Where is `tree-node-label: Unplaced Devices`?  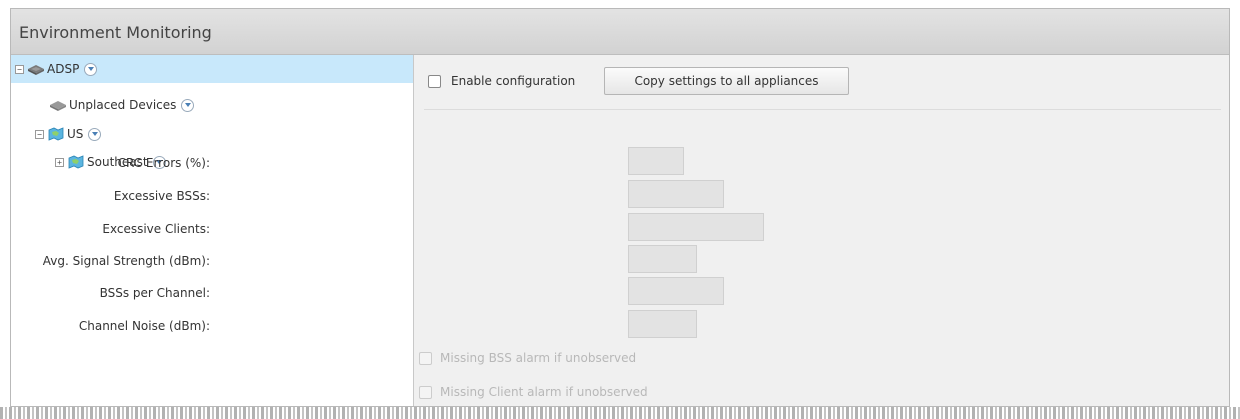
tree-node-label: Unplaced Devices is located at coordinates (123, 105).